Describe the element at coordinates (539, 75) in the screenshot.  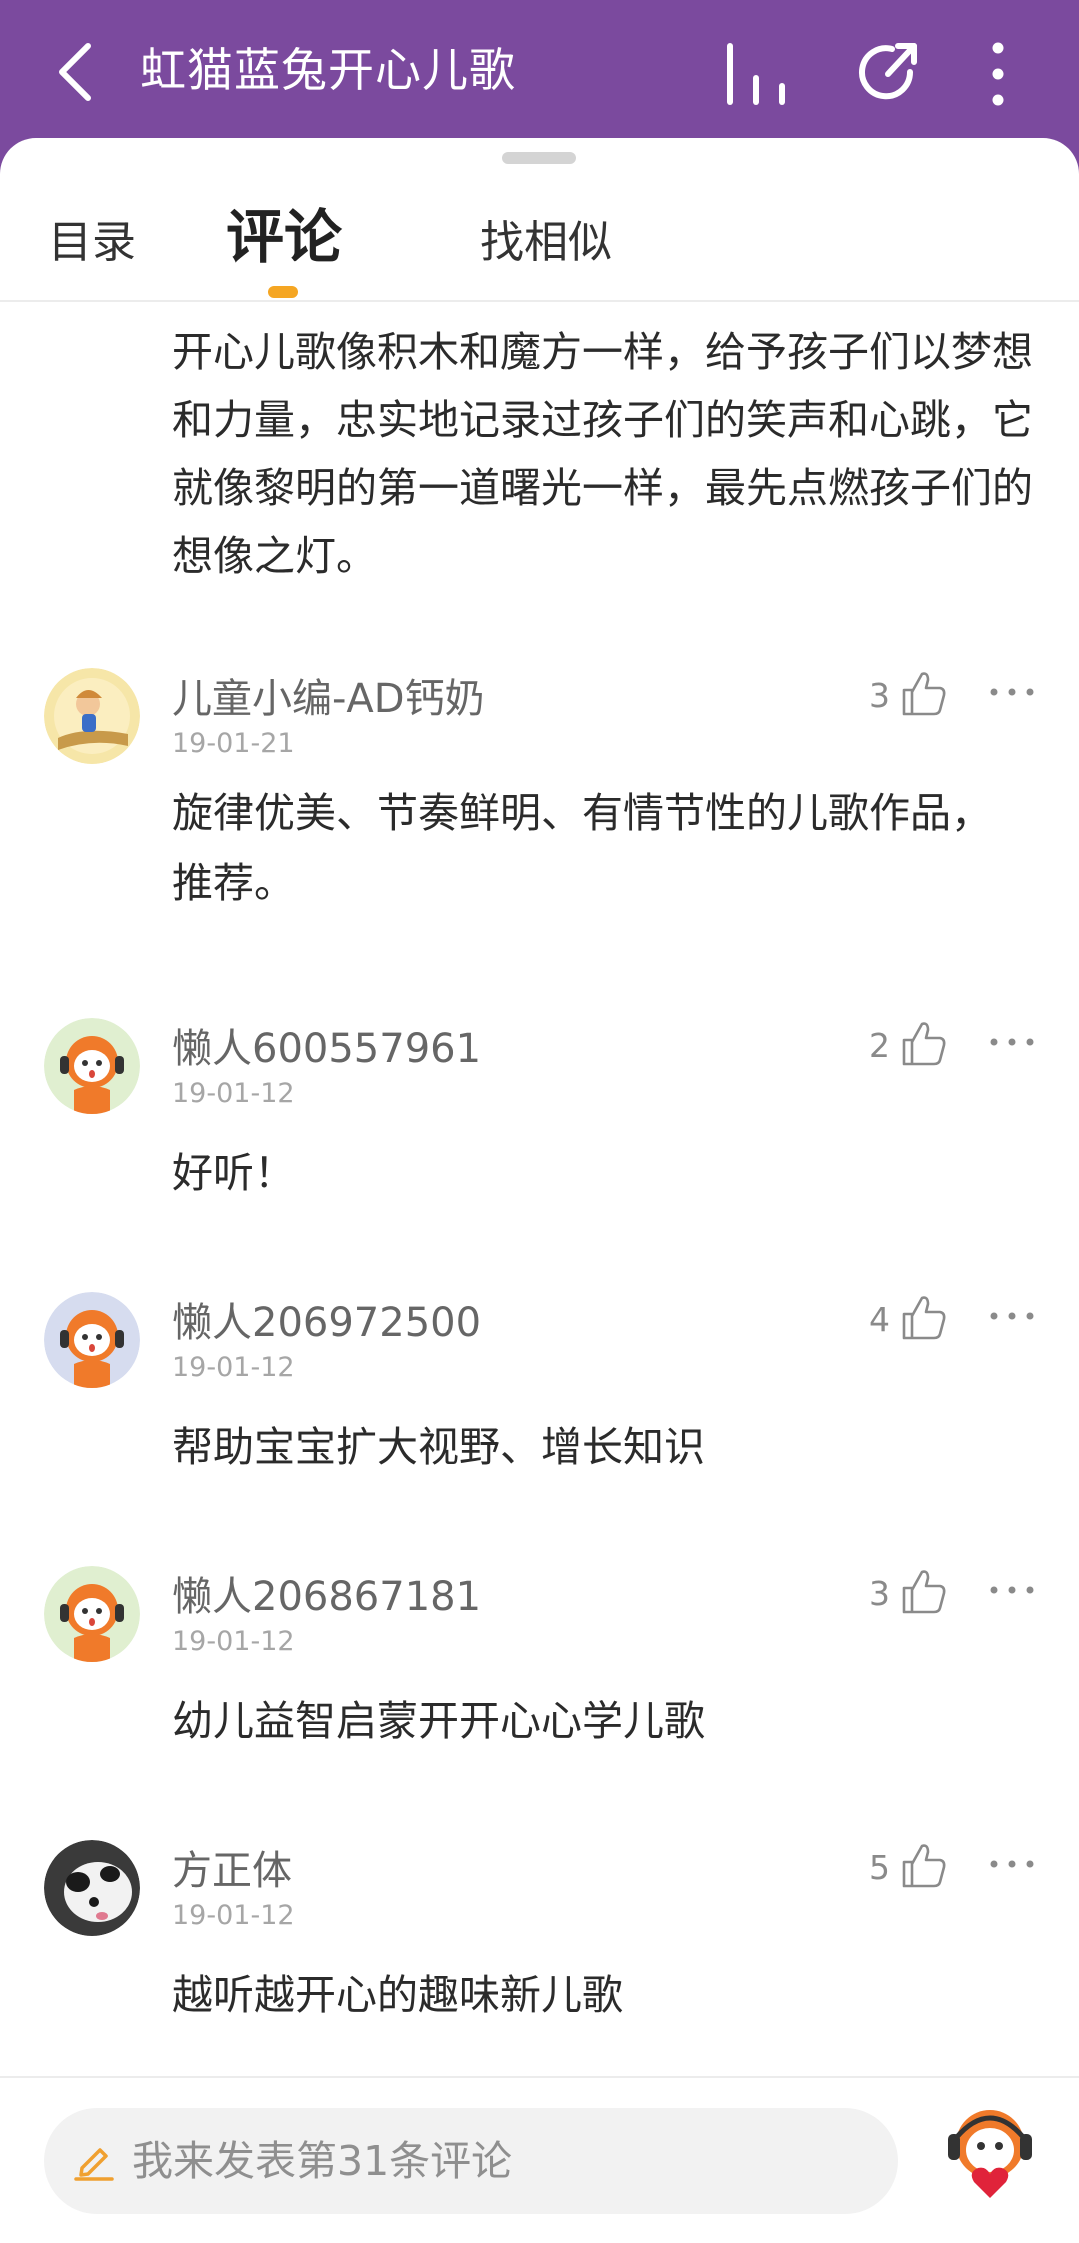
I see `top-bar: 虹猫蓝兔开心儿歌` at that location.